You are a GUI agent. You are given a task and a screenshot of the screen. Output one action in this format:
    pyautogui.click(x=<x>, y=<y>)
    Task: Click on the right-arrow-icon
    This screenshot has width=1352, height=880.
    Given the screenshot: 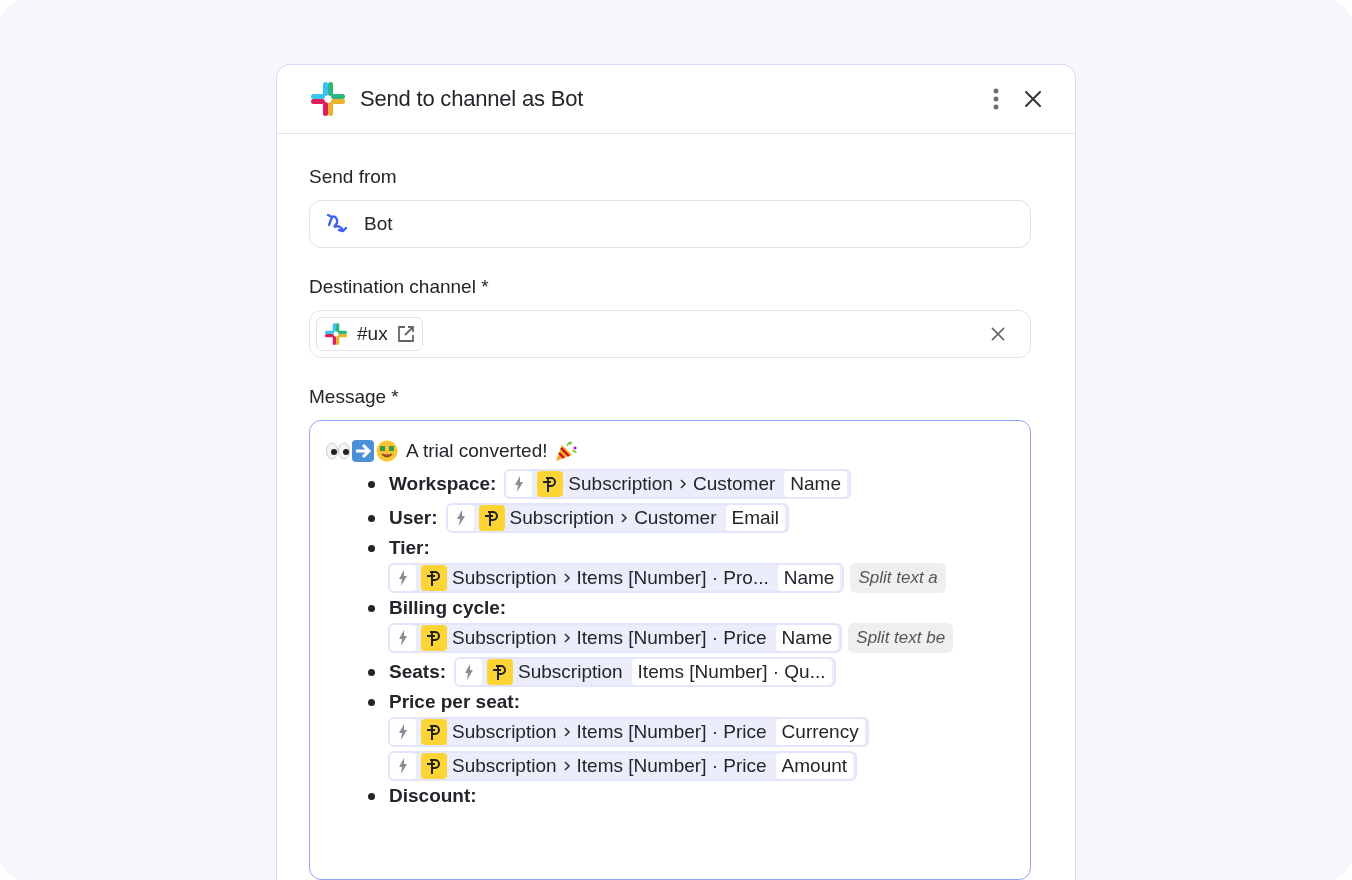 What is the action you would take?
    pyautogui.click(x=363, y=451)
    